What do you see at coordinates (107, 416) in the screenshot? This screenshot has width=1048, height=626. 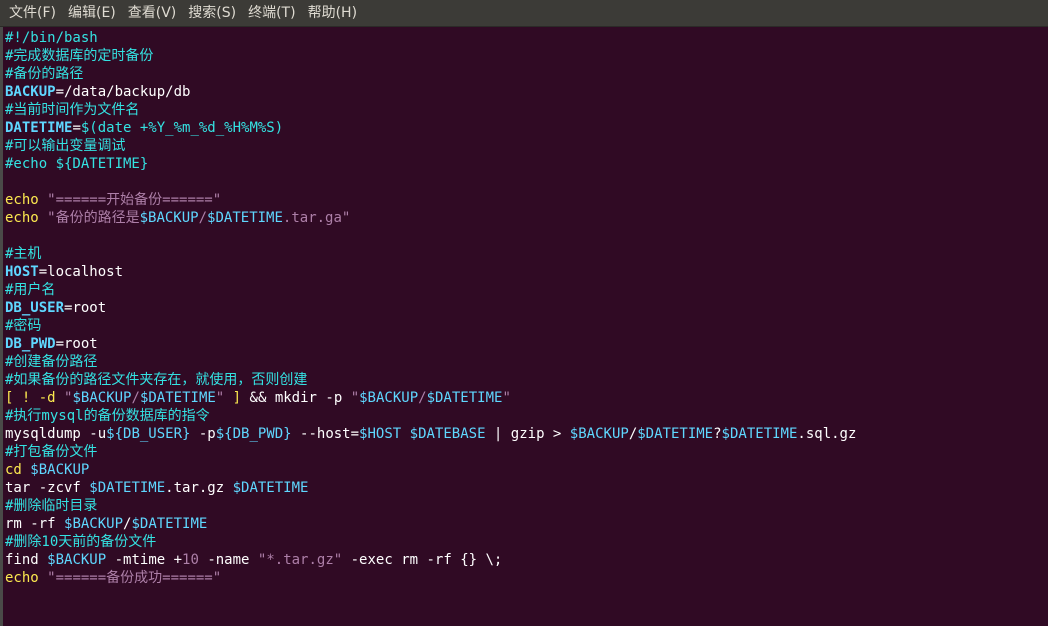 I see `code-token: #执行mysql的备份数据库的指令` at bounding box center [107, 416].